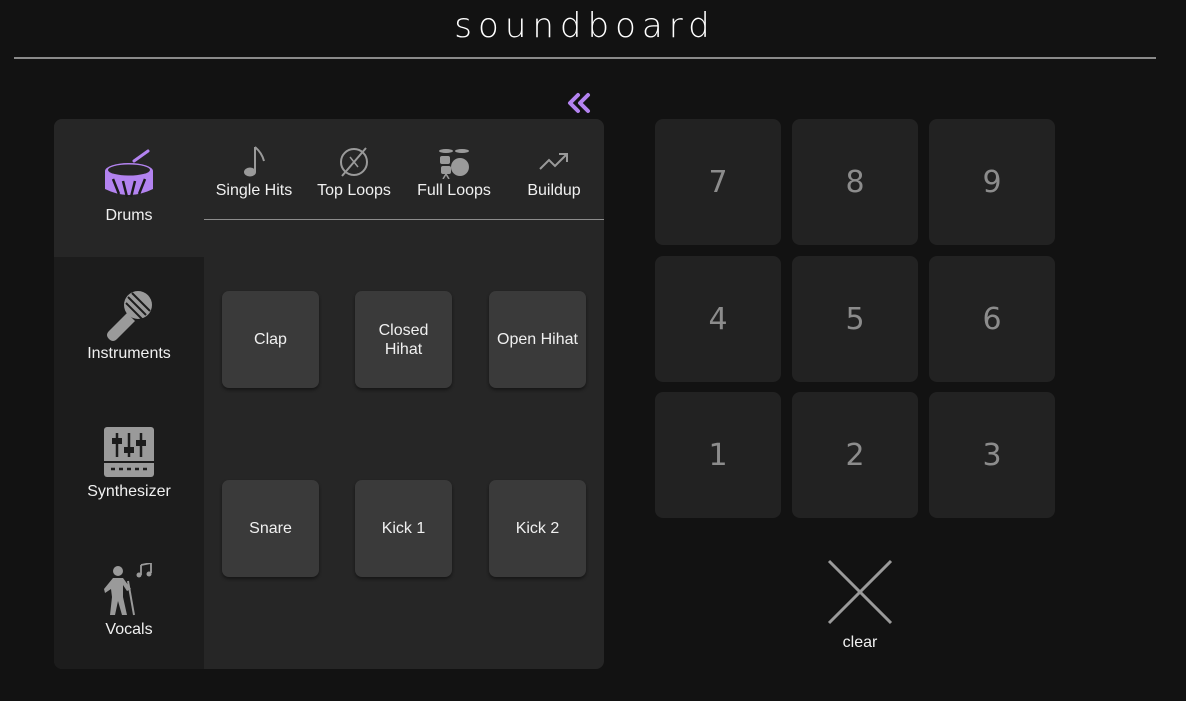 The width and height of the screenshot is (1186, 701). What do you see at coordinates (354, 162) in the screenshot?
I see `cymbal-icon` at bounding box center [354, 162].